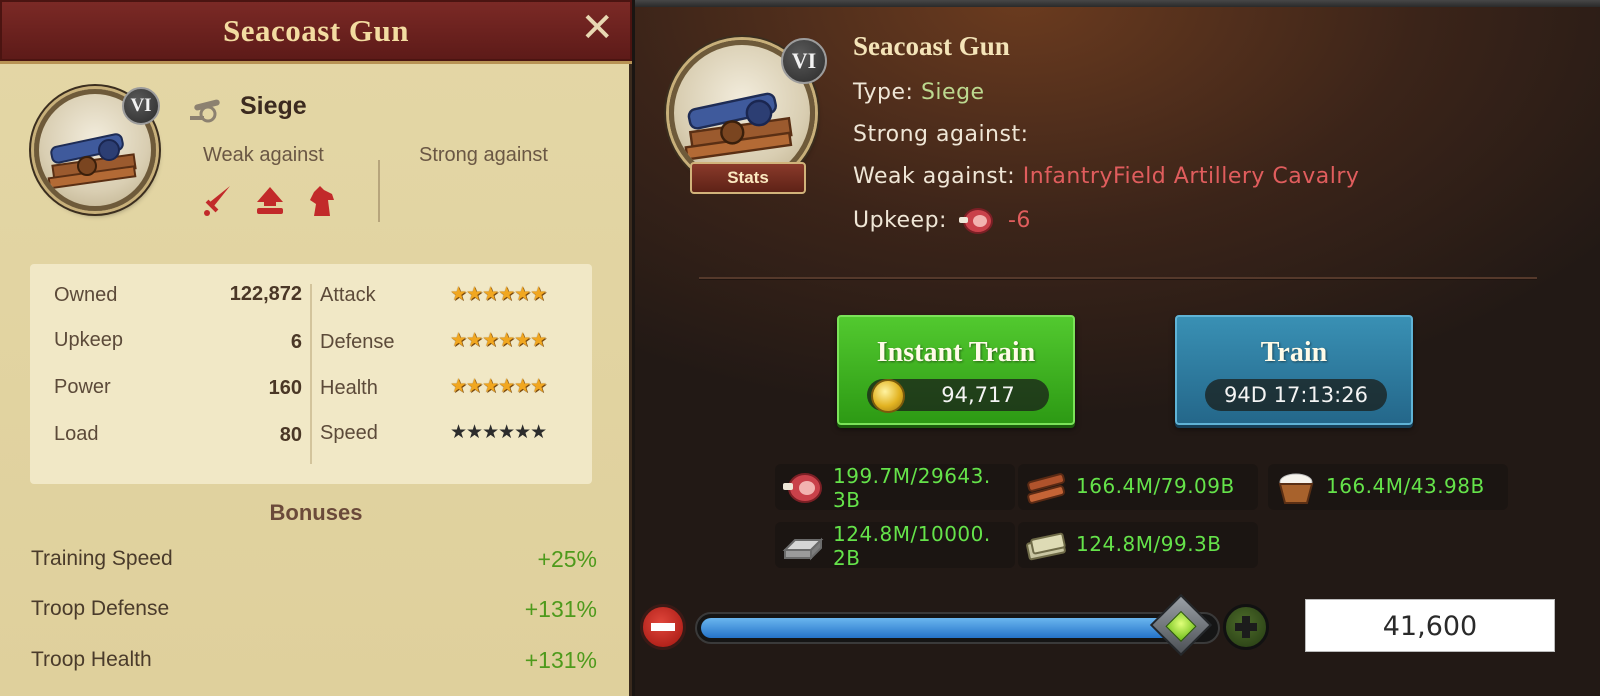  What do you see at coordinates (217, 201) in the screenshot?
I see `sword-icon` at bounding box center [217, 201].